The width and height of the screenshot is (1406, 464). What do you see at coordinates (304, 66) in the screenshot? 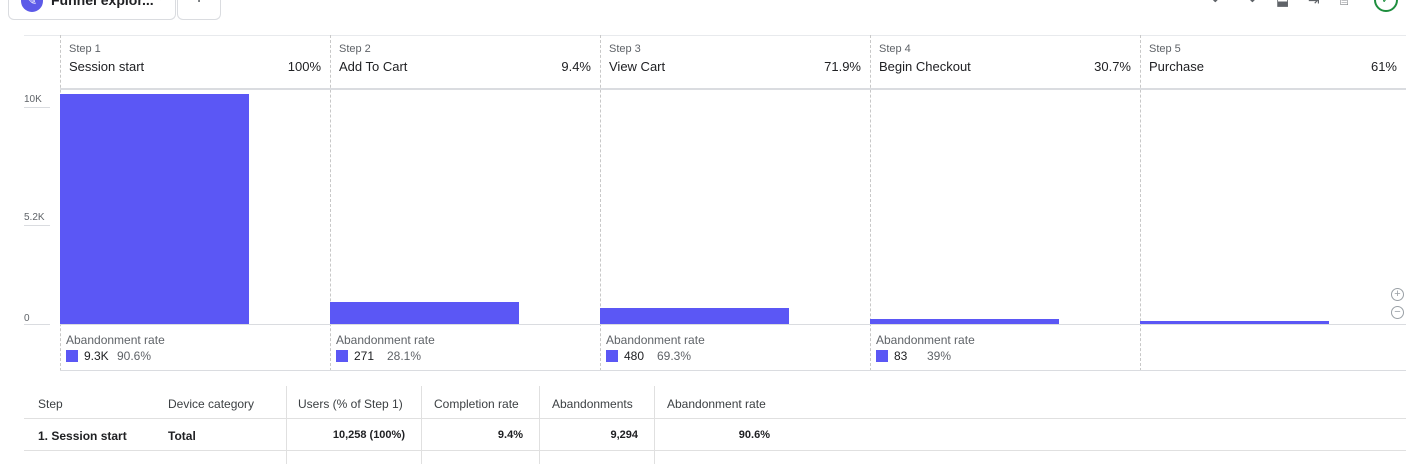
I see `step-percent: 100%` at bounding box center [304, 66].